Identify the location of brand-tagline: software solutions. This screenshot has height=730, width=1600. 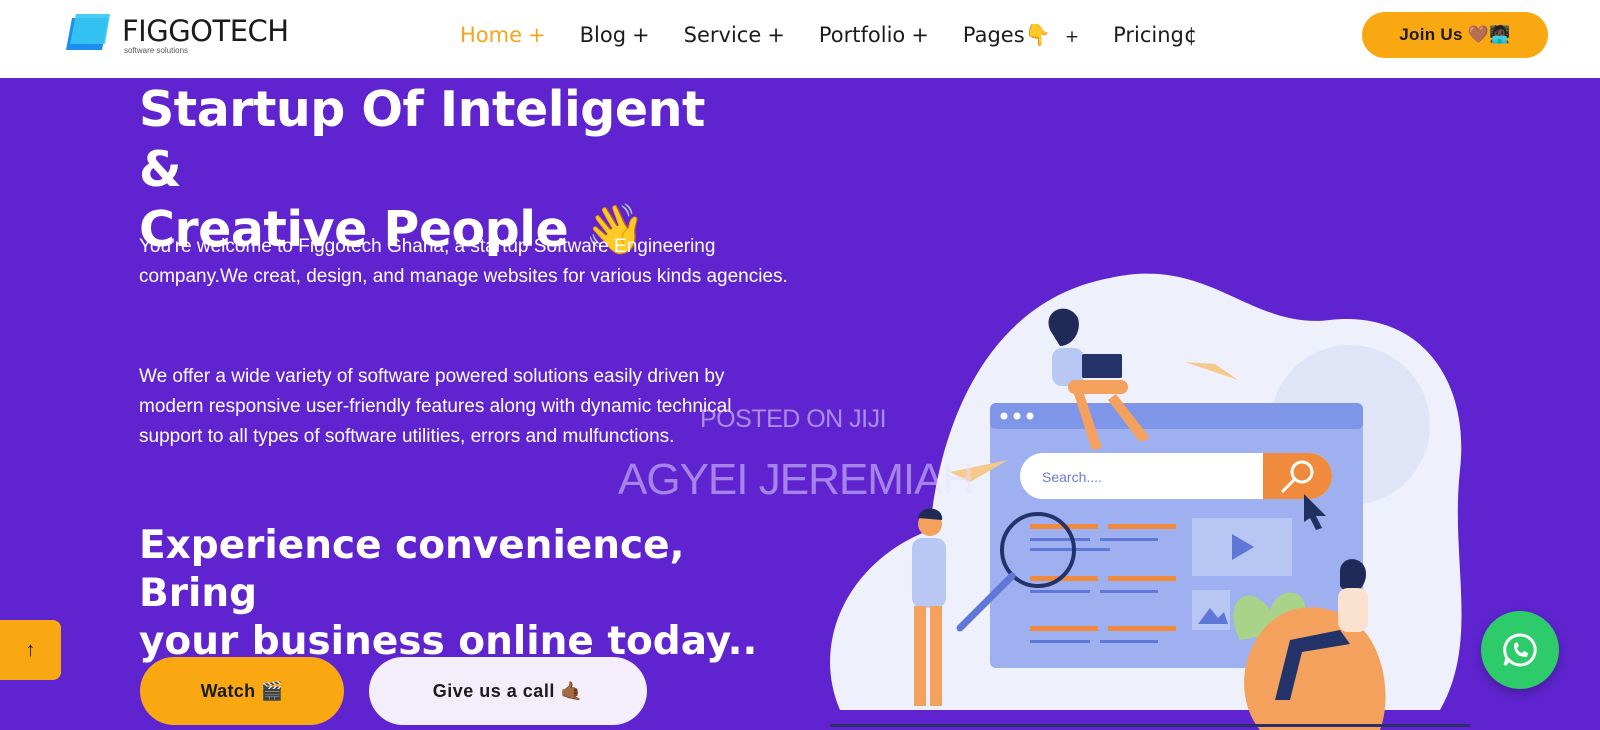
(156, 50).